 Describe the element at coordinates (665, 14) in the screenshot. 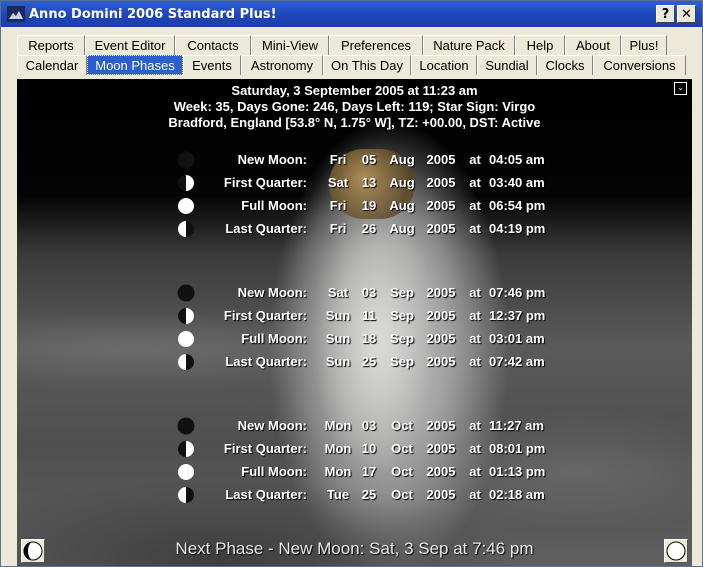

I see `help-button: ?` at that location.